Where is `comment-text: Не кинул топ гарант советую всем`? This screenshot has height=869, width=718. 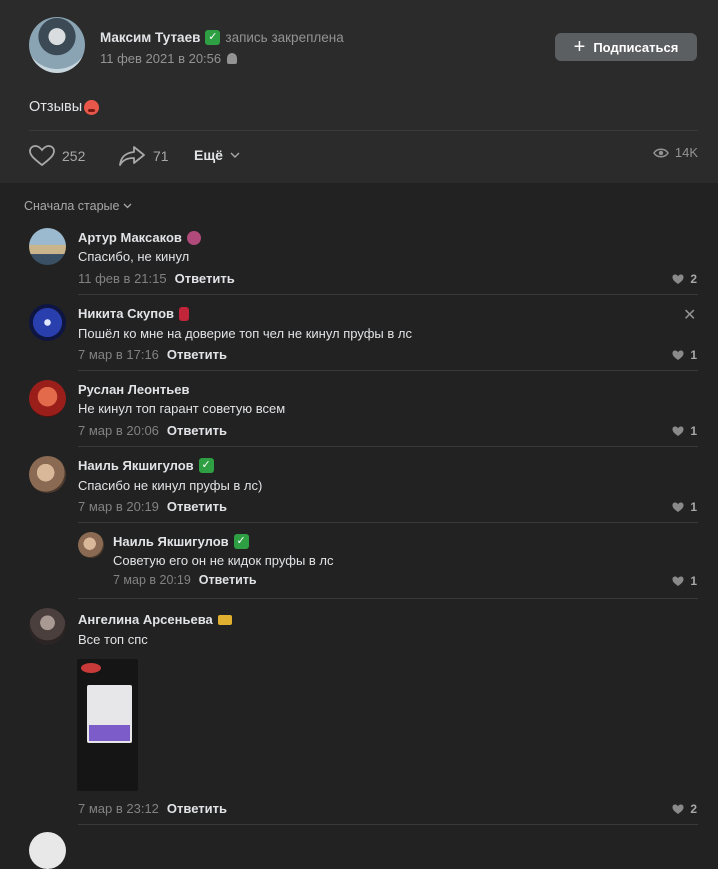
comment-text: Не кинул топ гарант советую всем is located at coordinates (182, 408).